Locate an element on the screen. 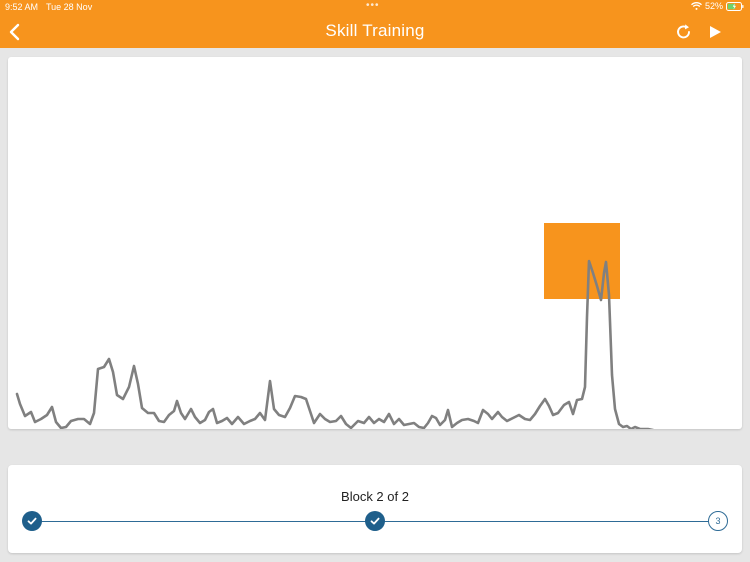 The width and height of the screenshot is (750, 562). status-time: 9:52 AM is located at coordinates (22, 7).